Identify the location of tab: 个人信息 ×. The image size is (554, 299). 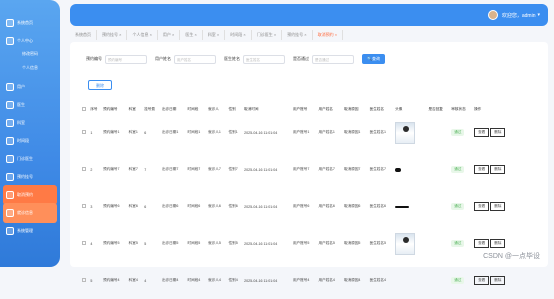
(142, 35).